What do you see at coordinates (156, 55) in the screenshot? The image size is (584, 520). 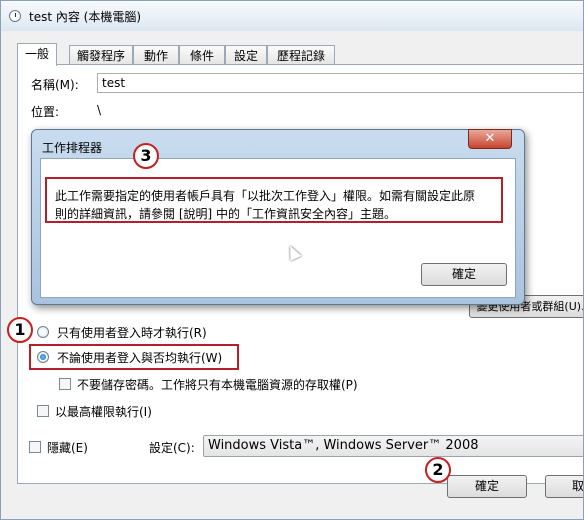 I see `tab-actions: 動作` at bounding box center [156, 55].